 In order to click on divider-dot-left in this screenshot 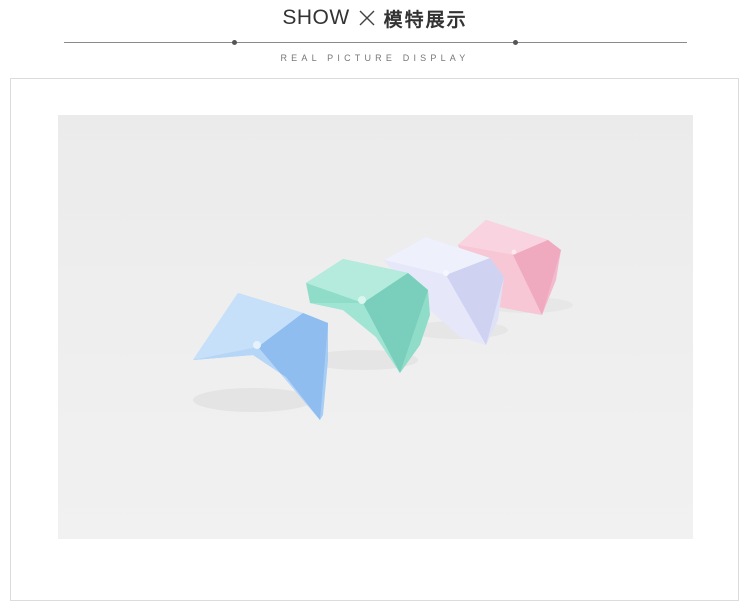, I will do `click(234, 42)`.